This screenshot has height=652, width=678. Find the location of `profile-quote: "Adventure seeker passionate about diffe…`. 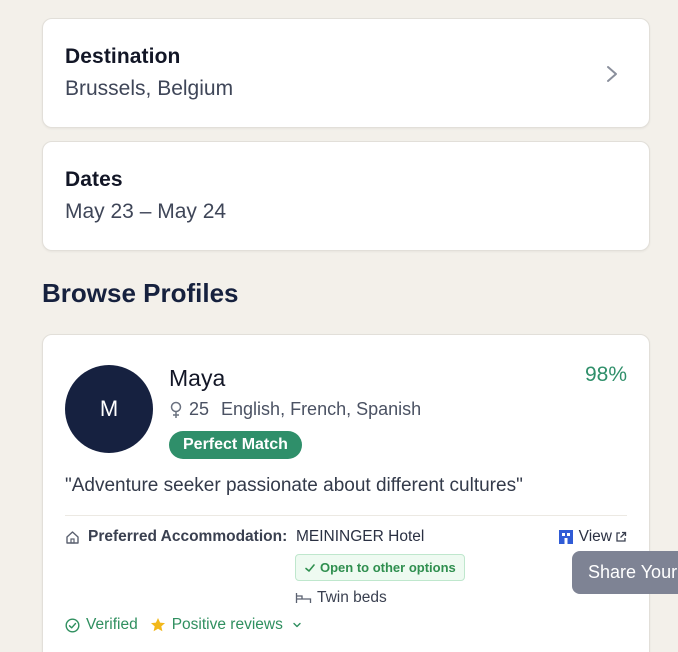

profile-quote: "Adventure seeker passionate about diffe… is located at coordinates (294, 485).